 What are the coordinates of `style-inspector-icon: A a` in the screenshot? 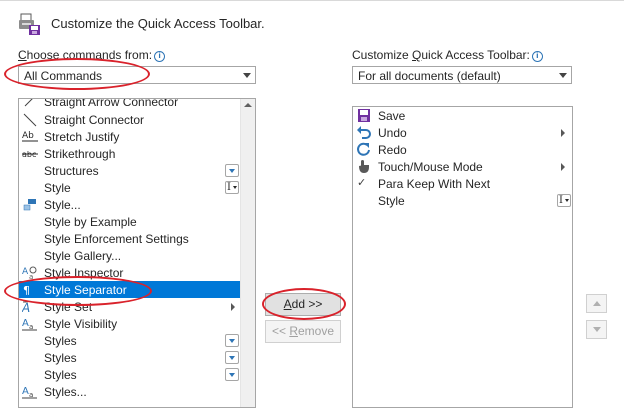 It's located at (29, 273).